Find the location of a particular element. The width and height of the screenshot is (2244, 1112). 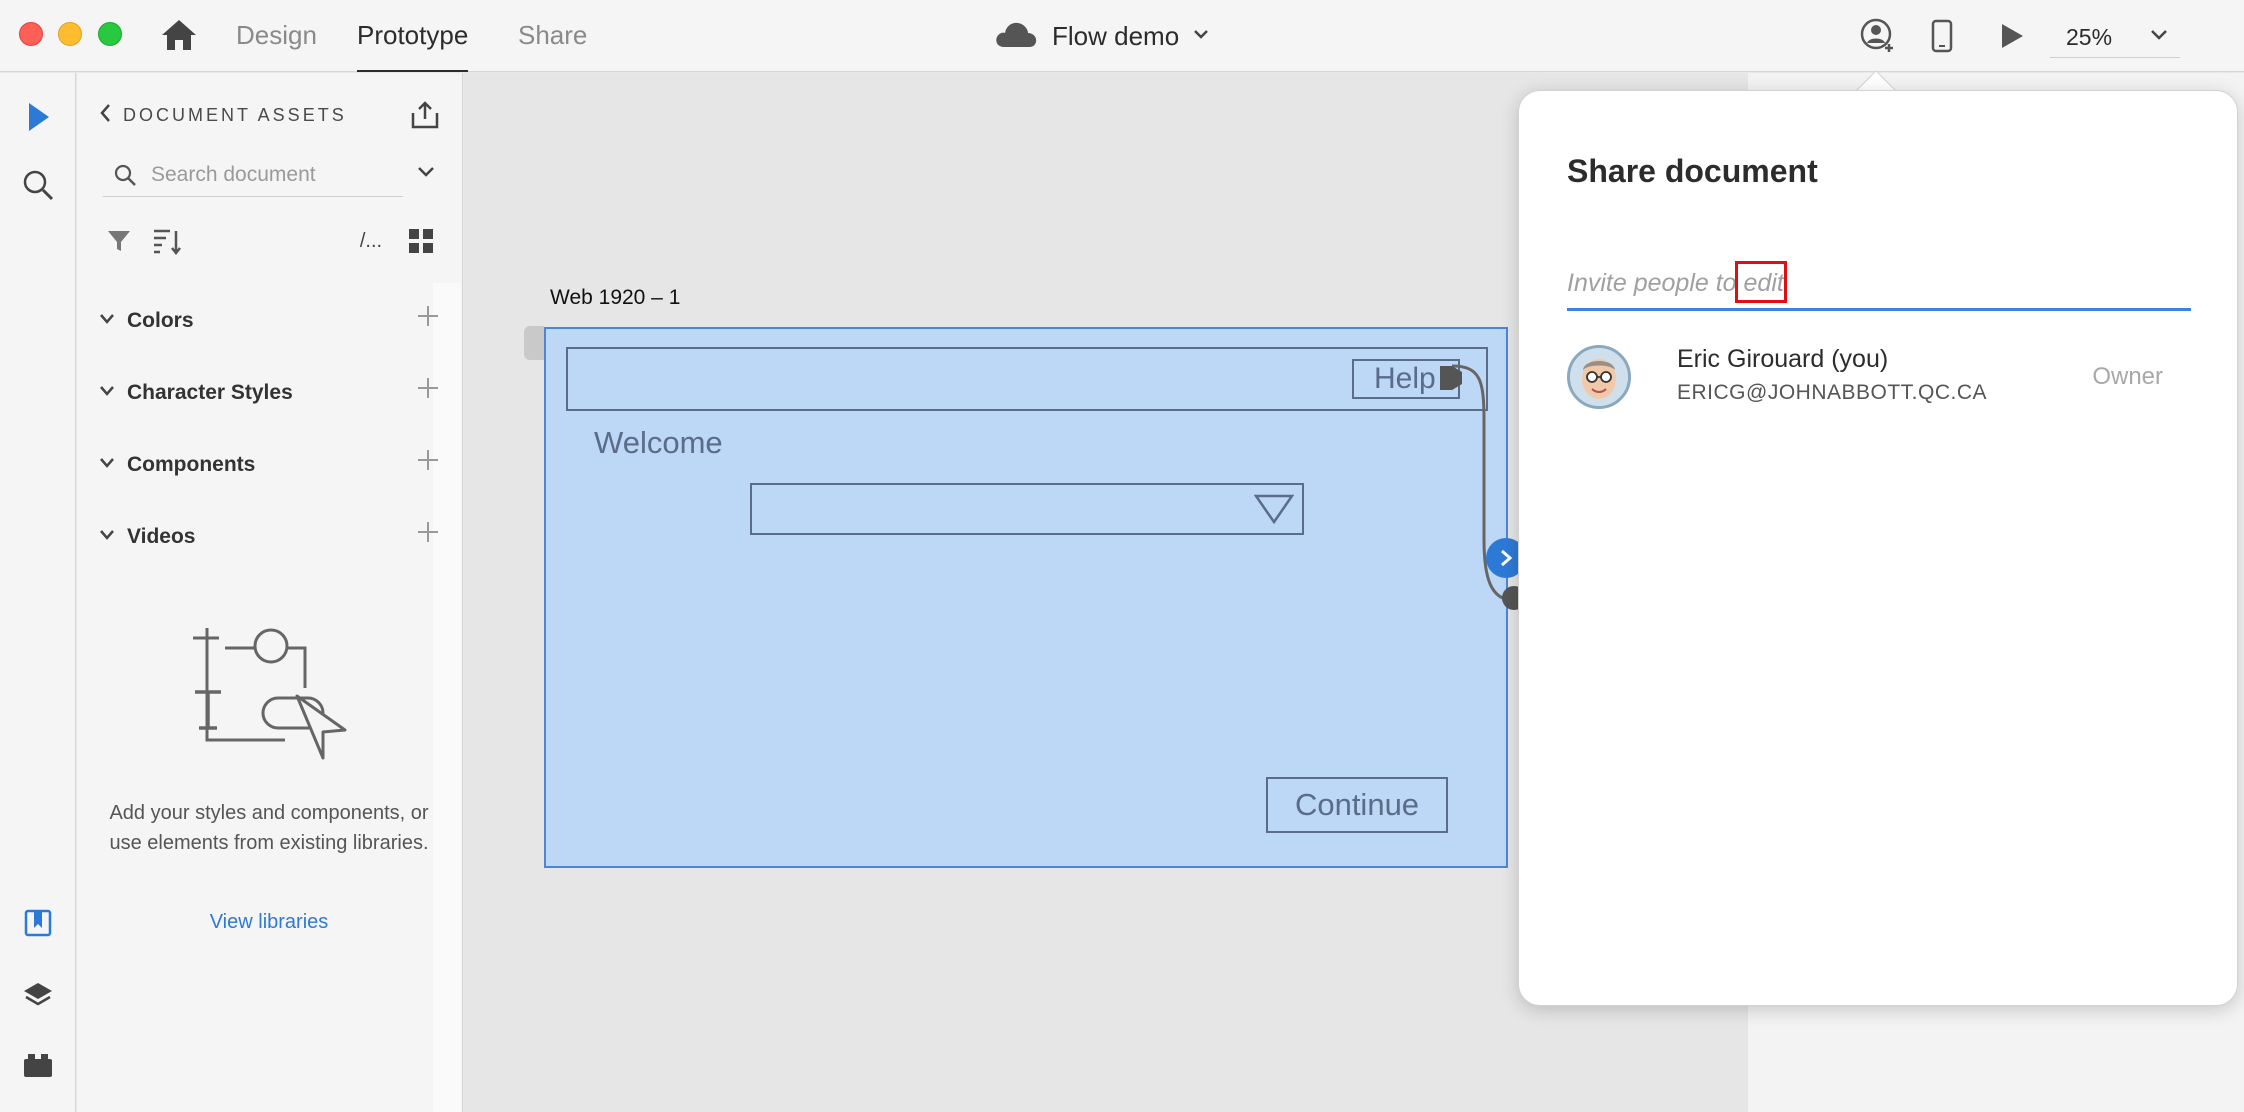

document-title-menu: Flow demo is located at coordinates (1101, 36).